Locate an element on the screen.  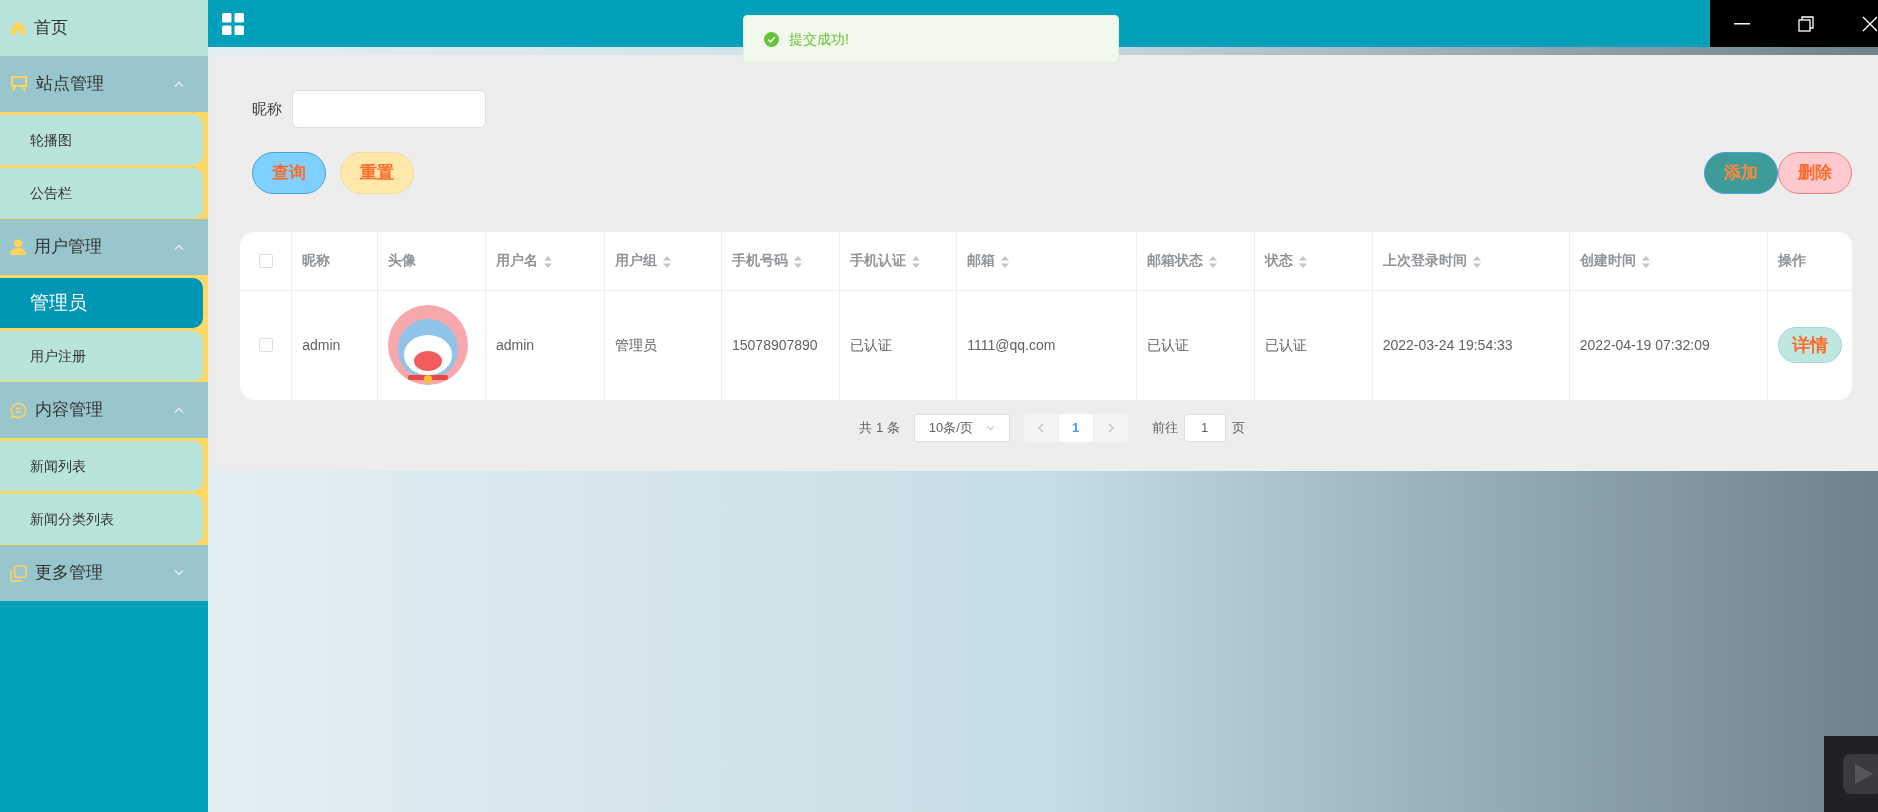
chevron-down-icon is located at coordinates (990, 428).